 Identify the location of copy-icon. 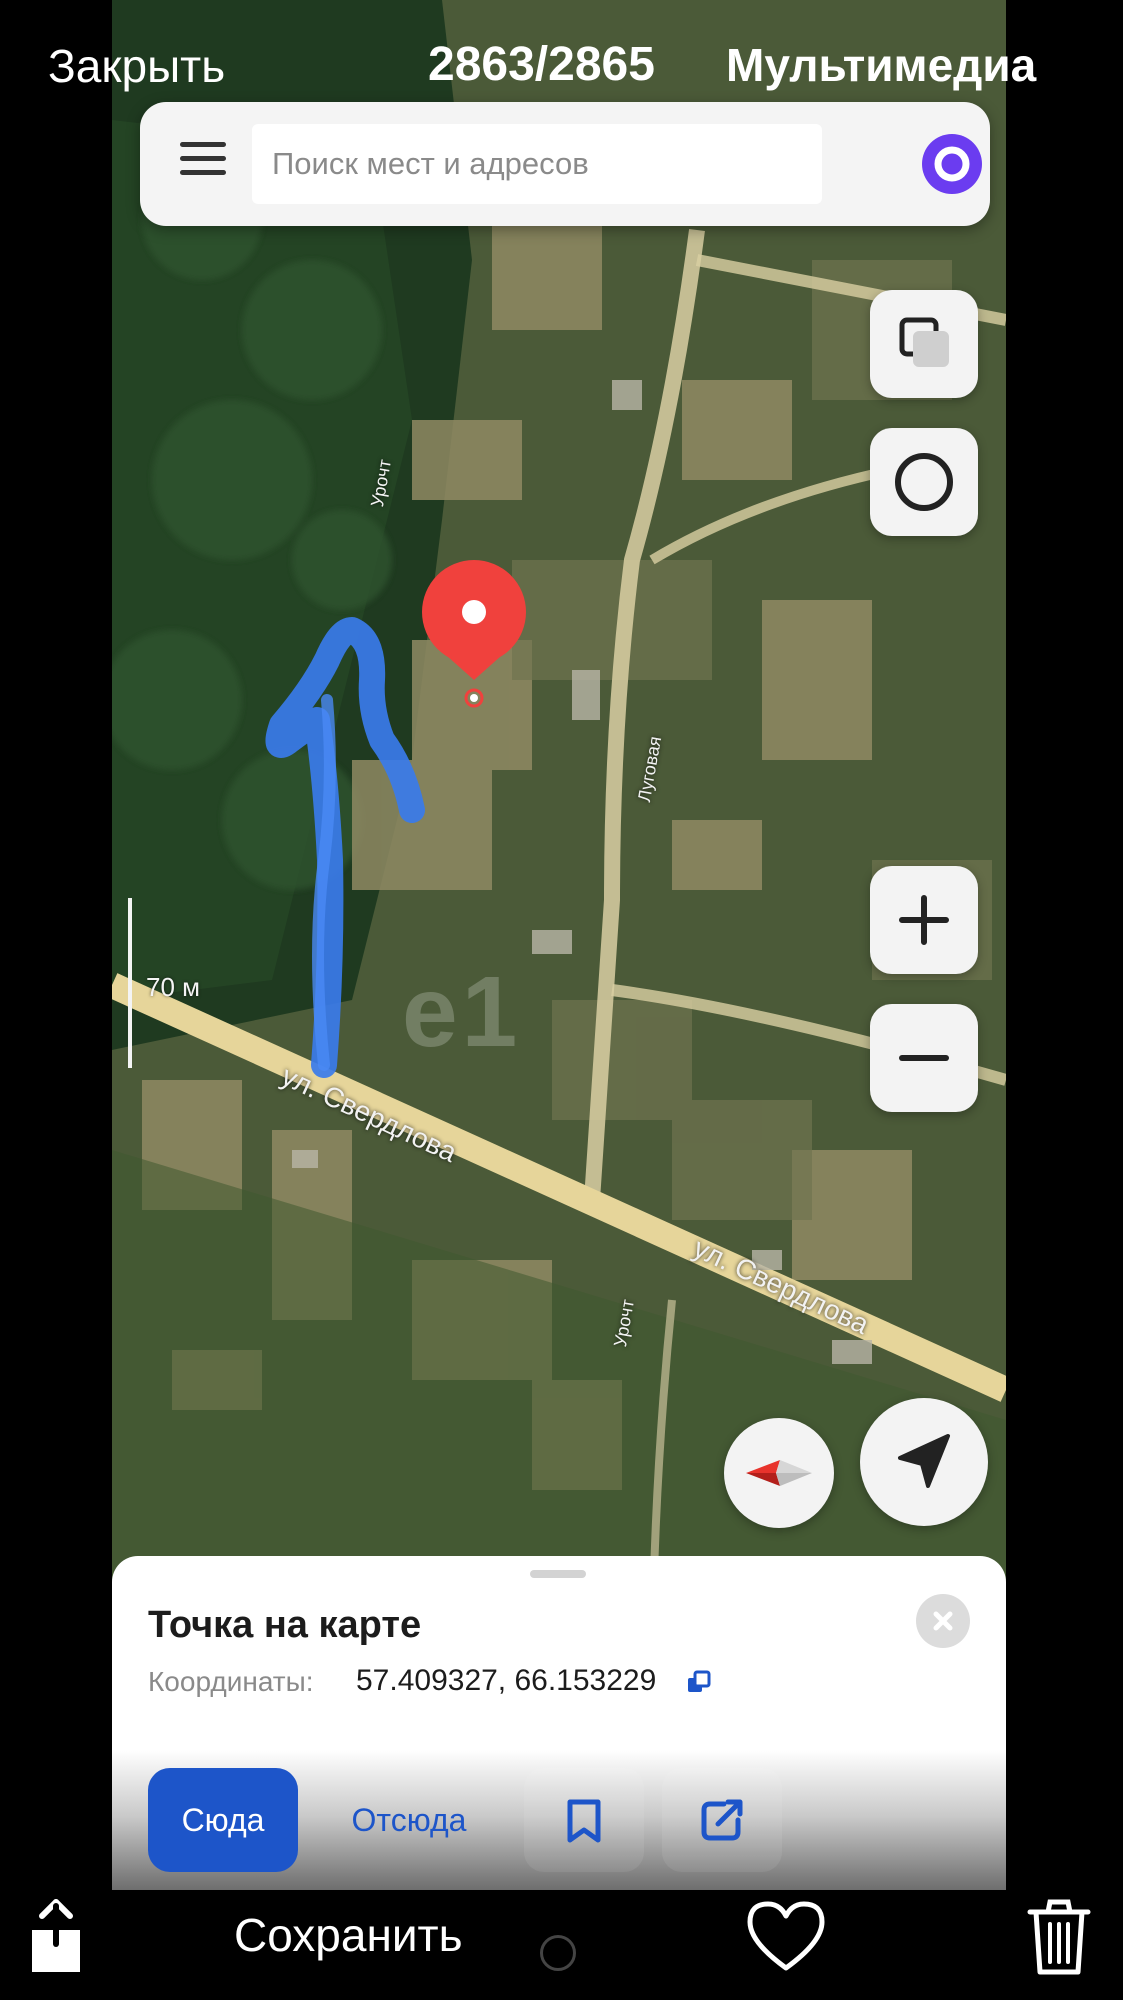
(699, 1683).